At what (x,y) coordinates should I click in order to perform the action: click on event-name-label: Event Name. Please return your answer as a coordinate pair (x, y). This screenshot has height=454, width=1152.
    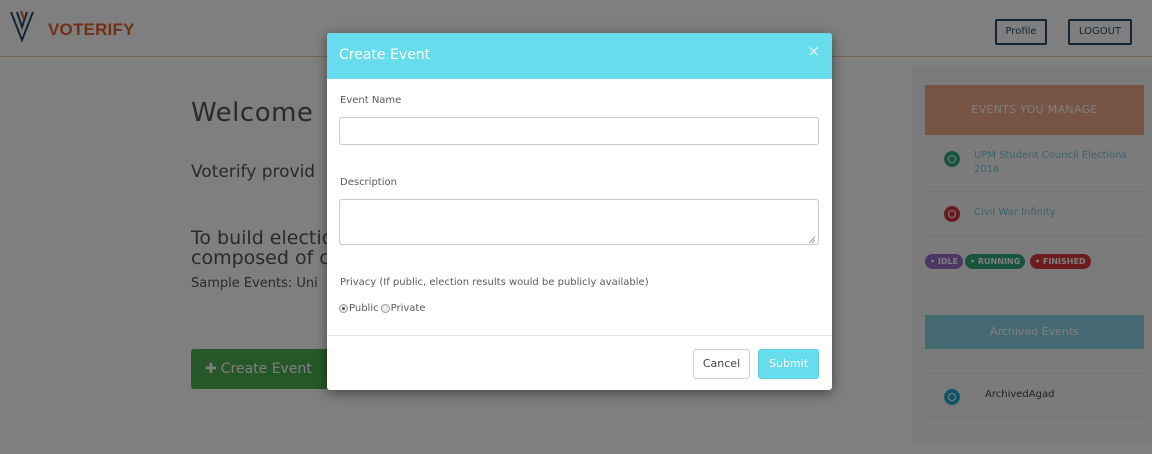
    Looking at the image, I should click on (371, 100).